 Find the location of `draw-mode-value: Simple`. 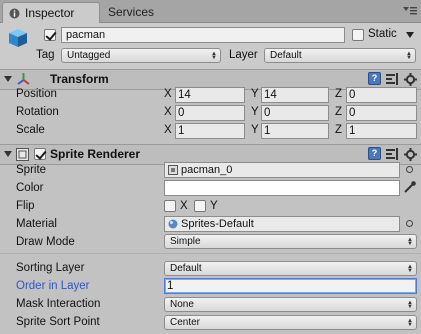

draw-mode-value: Simple is located at coordinates (185, 241).